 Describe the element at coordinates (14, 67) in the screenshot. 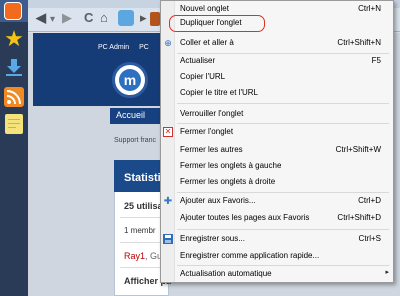

I see `download-icon` at that location.